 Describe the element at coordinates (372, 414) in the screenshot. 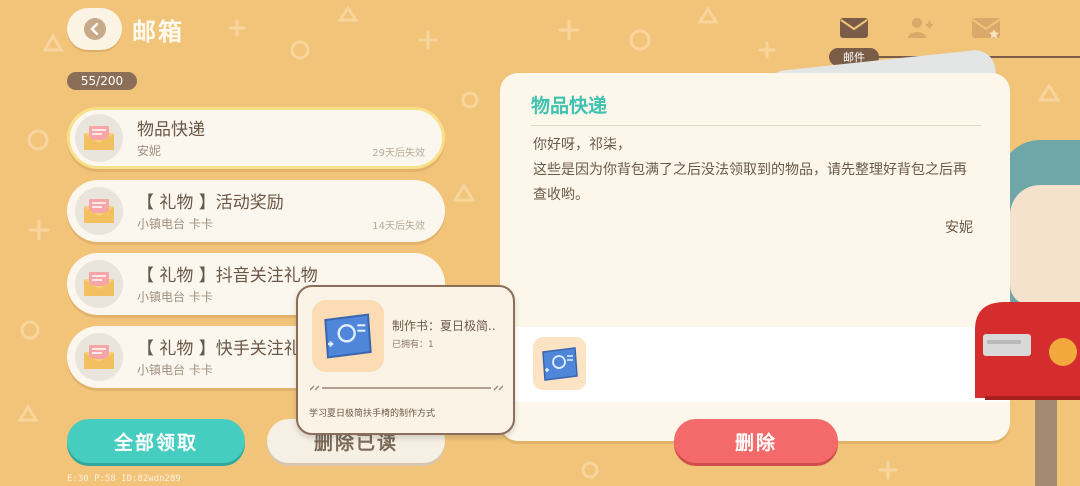

I see `tooltip-description: 学习夏日极简扶手椅的制作方式` at that location.